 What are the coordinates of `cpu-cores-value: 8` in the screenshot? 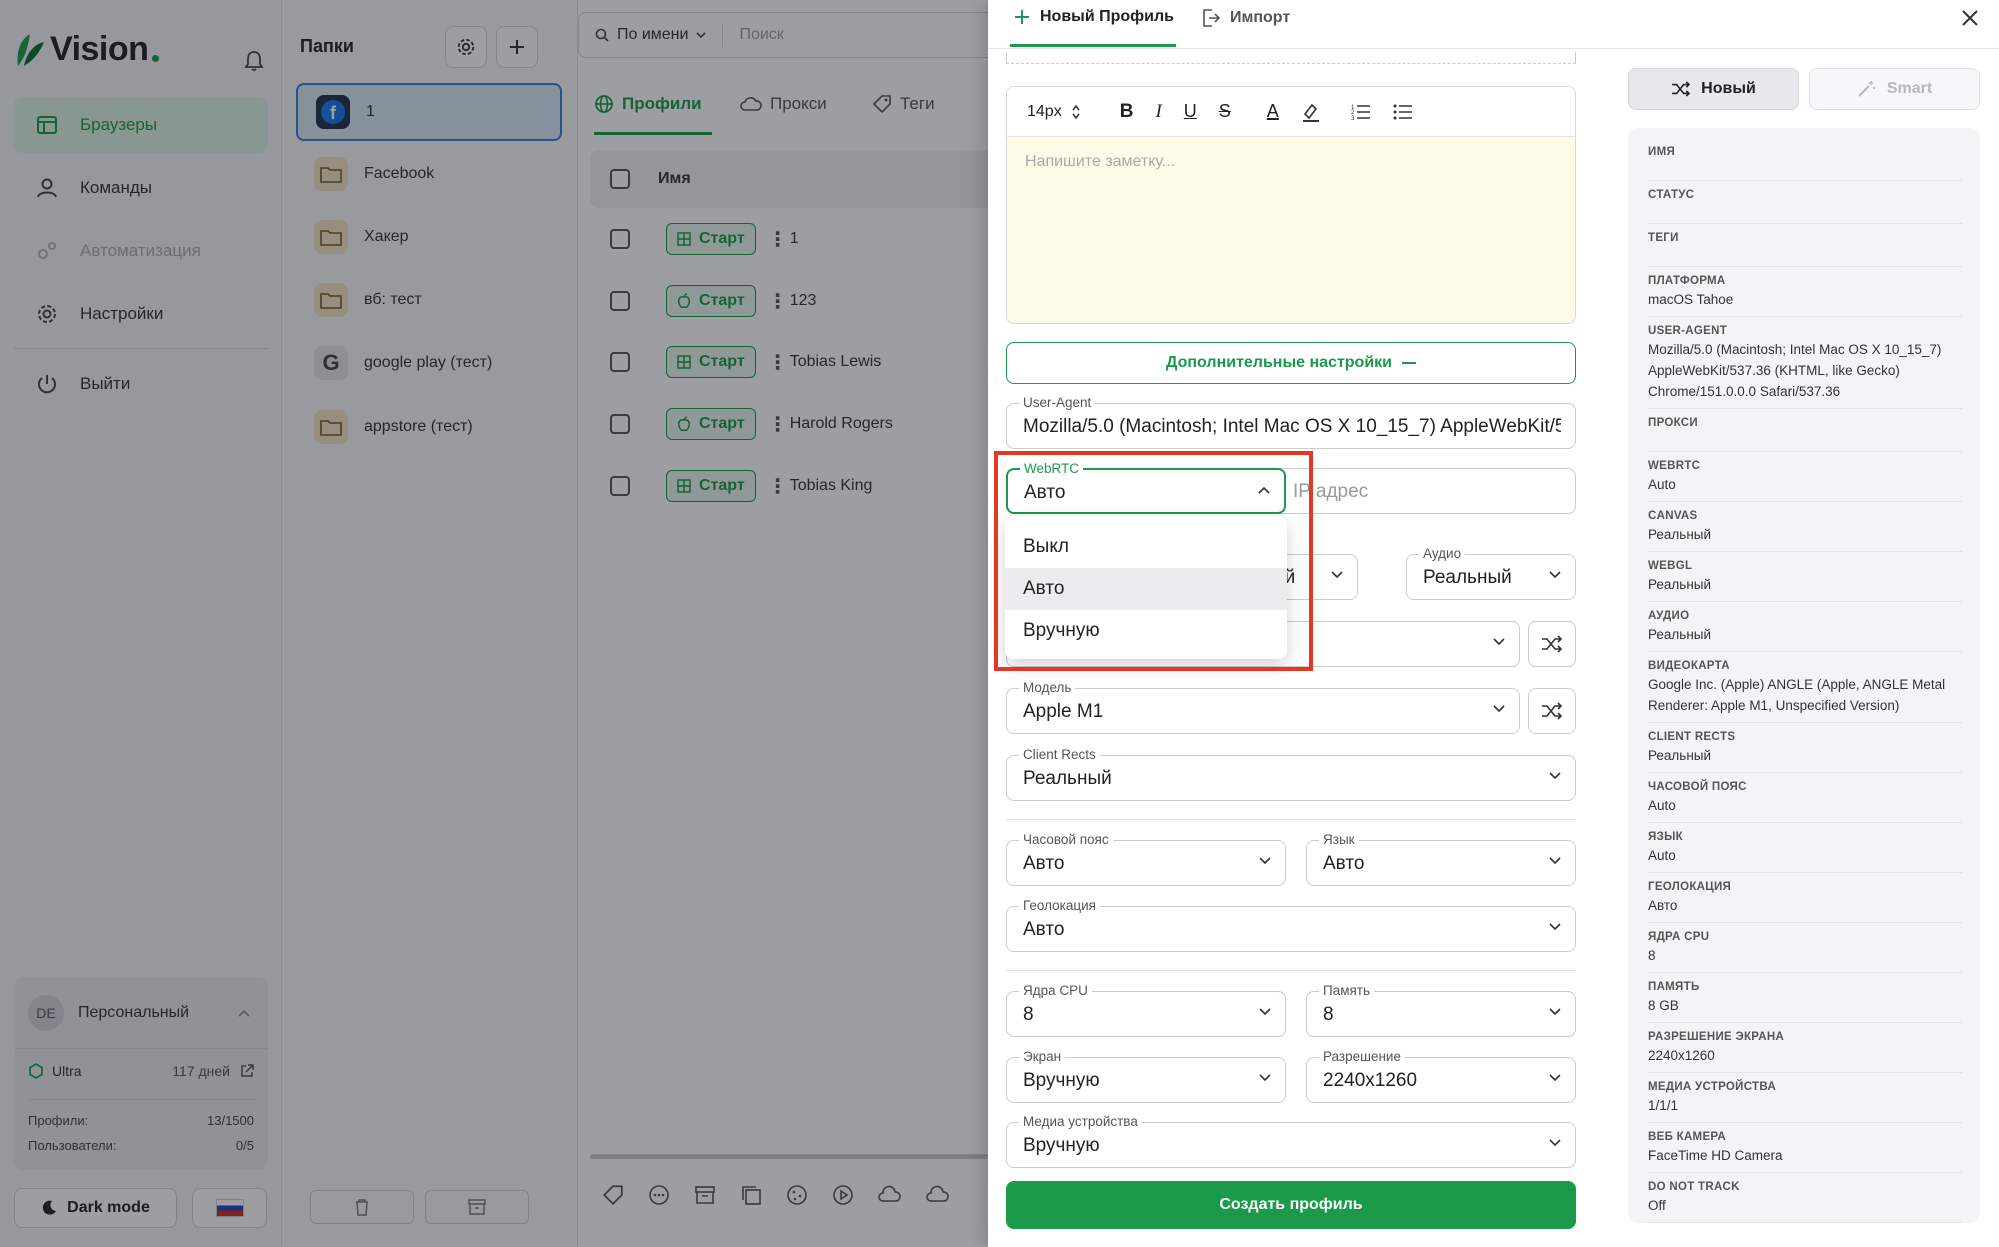 It's located at (1028, 1014).